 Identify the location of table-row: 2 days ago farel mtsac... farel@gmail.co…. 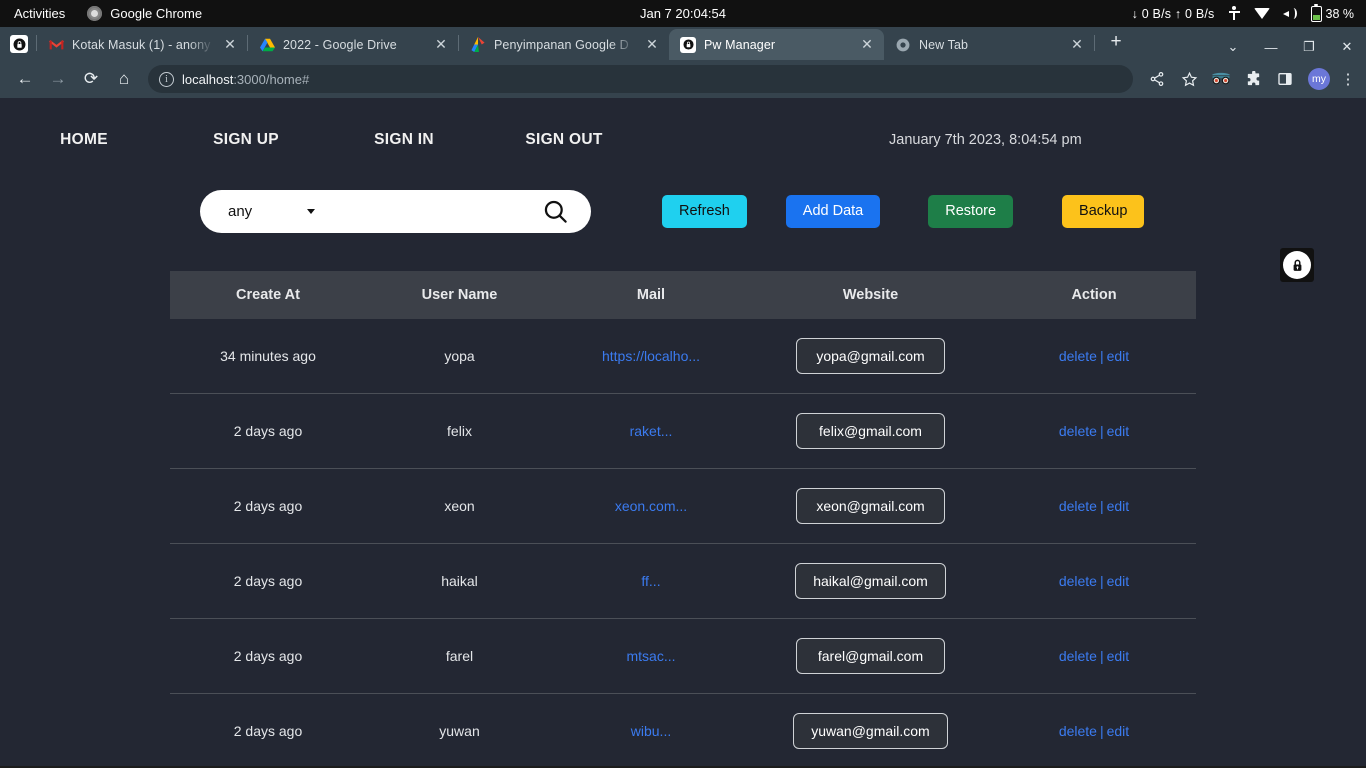
(683, 656).